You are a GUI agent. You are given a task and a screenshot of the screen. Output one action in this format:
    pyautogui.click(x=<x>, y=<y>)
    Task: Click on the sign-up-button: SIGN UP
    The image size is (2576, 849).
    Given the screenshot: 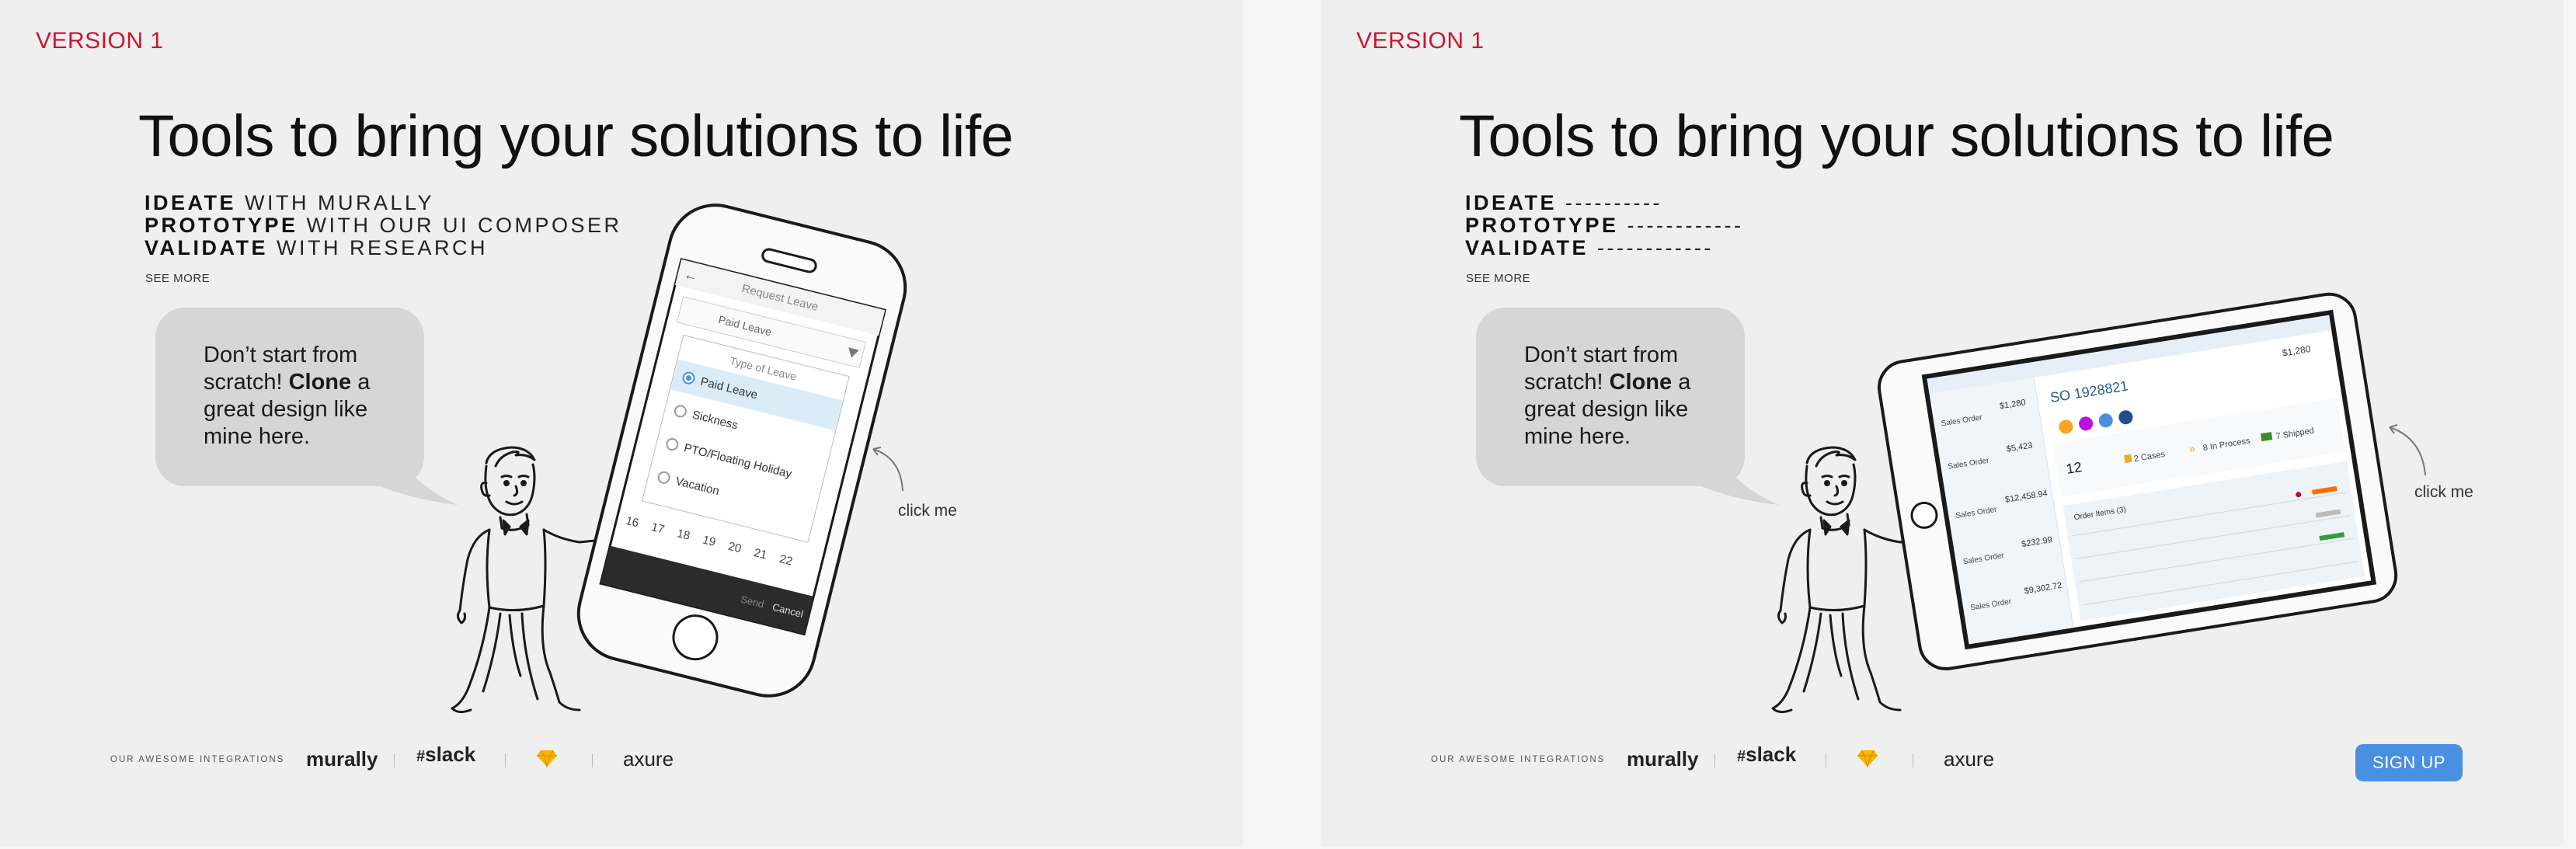 What is the action you would take?
    pyautogui.click(x=2409, y=762)
    